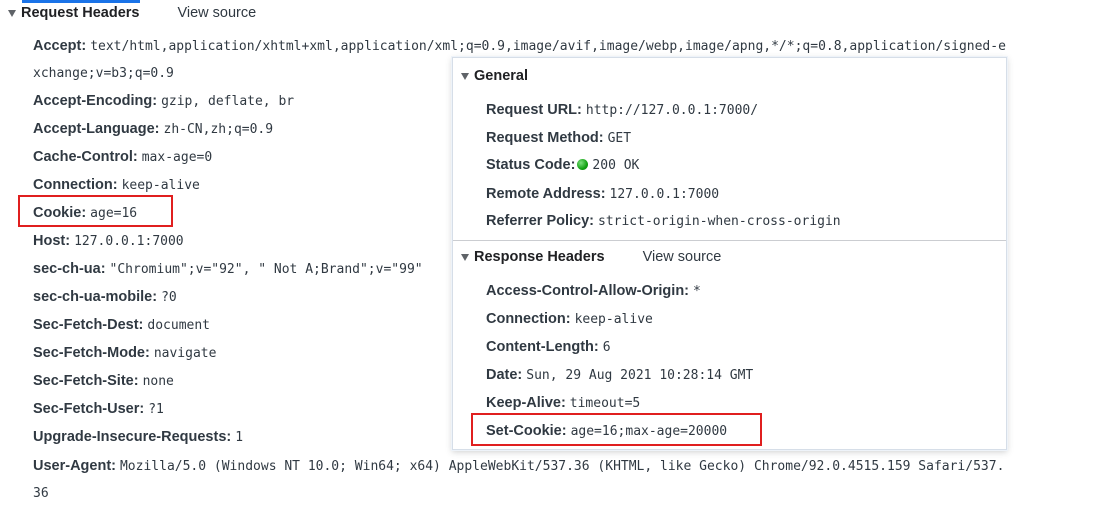  I want to click on response-row-access-control-allow-origin: Access-Control-Allow-Origin: *, so click(593, 291).